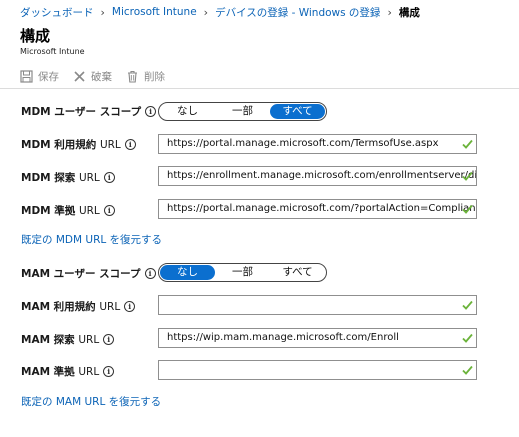 Image resolution: width=519 pixels, height=437 pixels. What do you see at coordinates (154, 77) in the screenshot?
I see `delete-label: 削除` at bounding box center [154, 77].